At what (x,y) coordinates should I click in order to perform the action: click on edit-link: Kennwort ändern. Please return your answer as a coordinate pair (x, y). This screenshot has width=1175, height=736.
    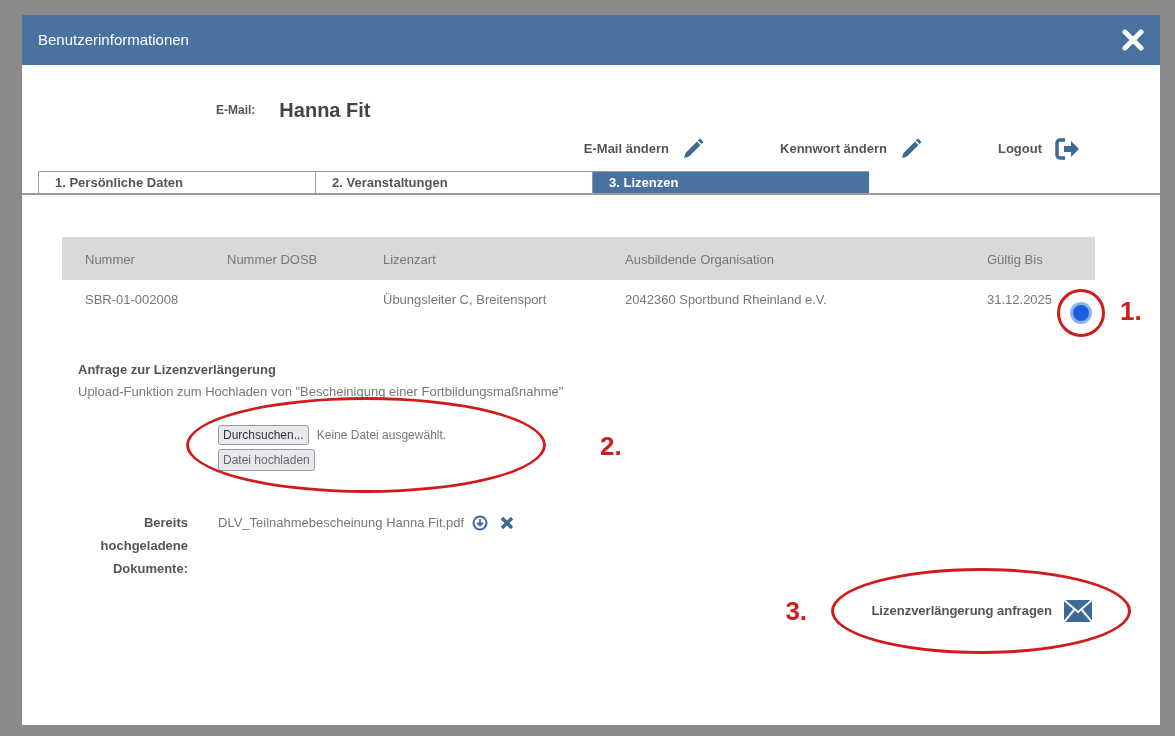
    Looking at the image, I should click on (851, 149).